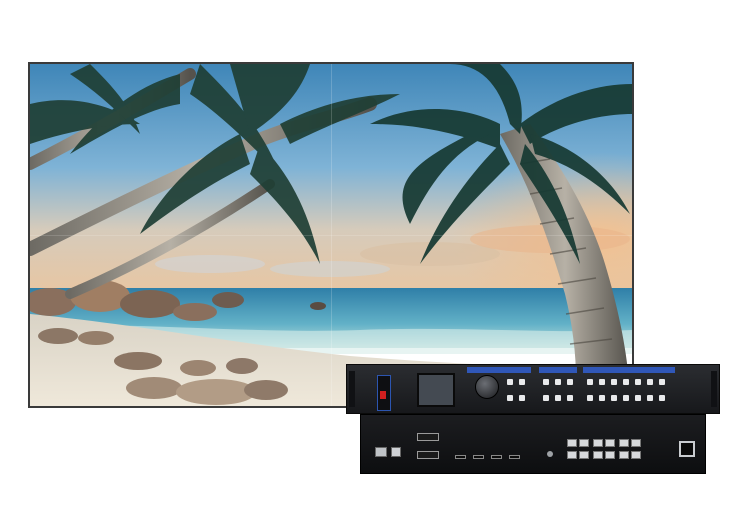 This screenshot has width=748, height=528. Describe the element at coordinates (436, 390) in the screenshot. I see `lcd-screen` at that location.